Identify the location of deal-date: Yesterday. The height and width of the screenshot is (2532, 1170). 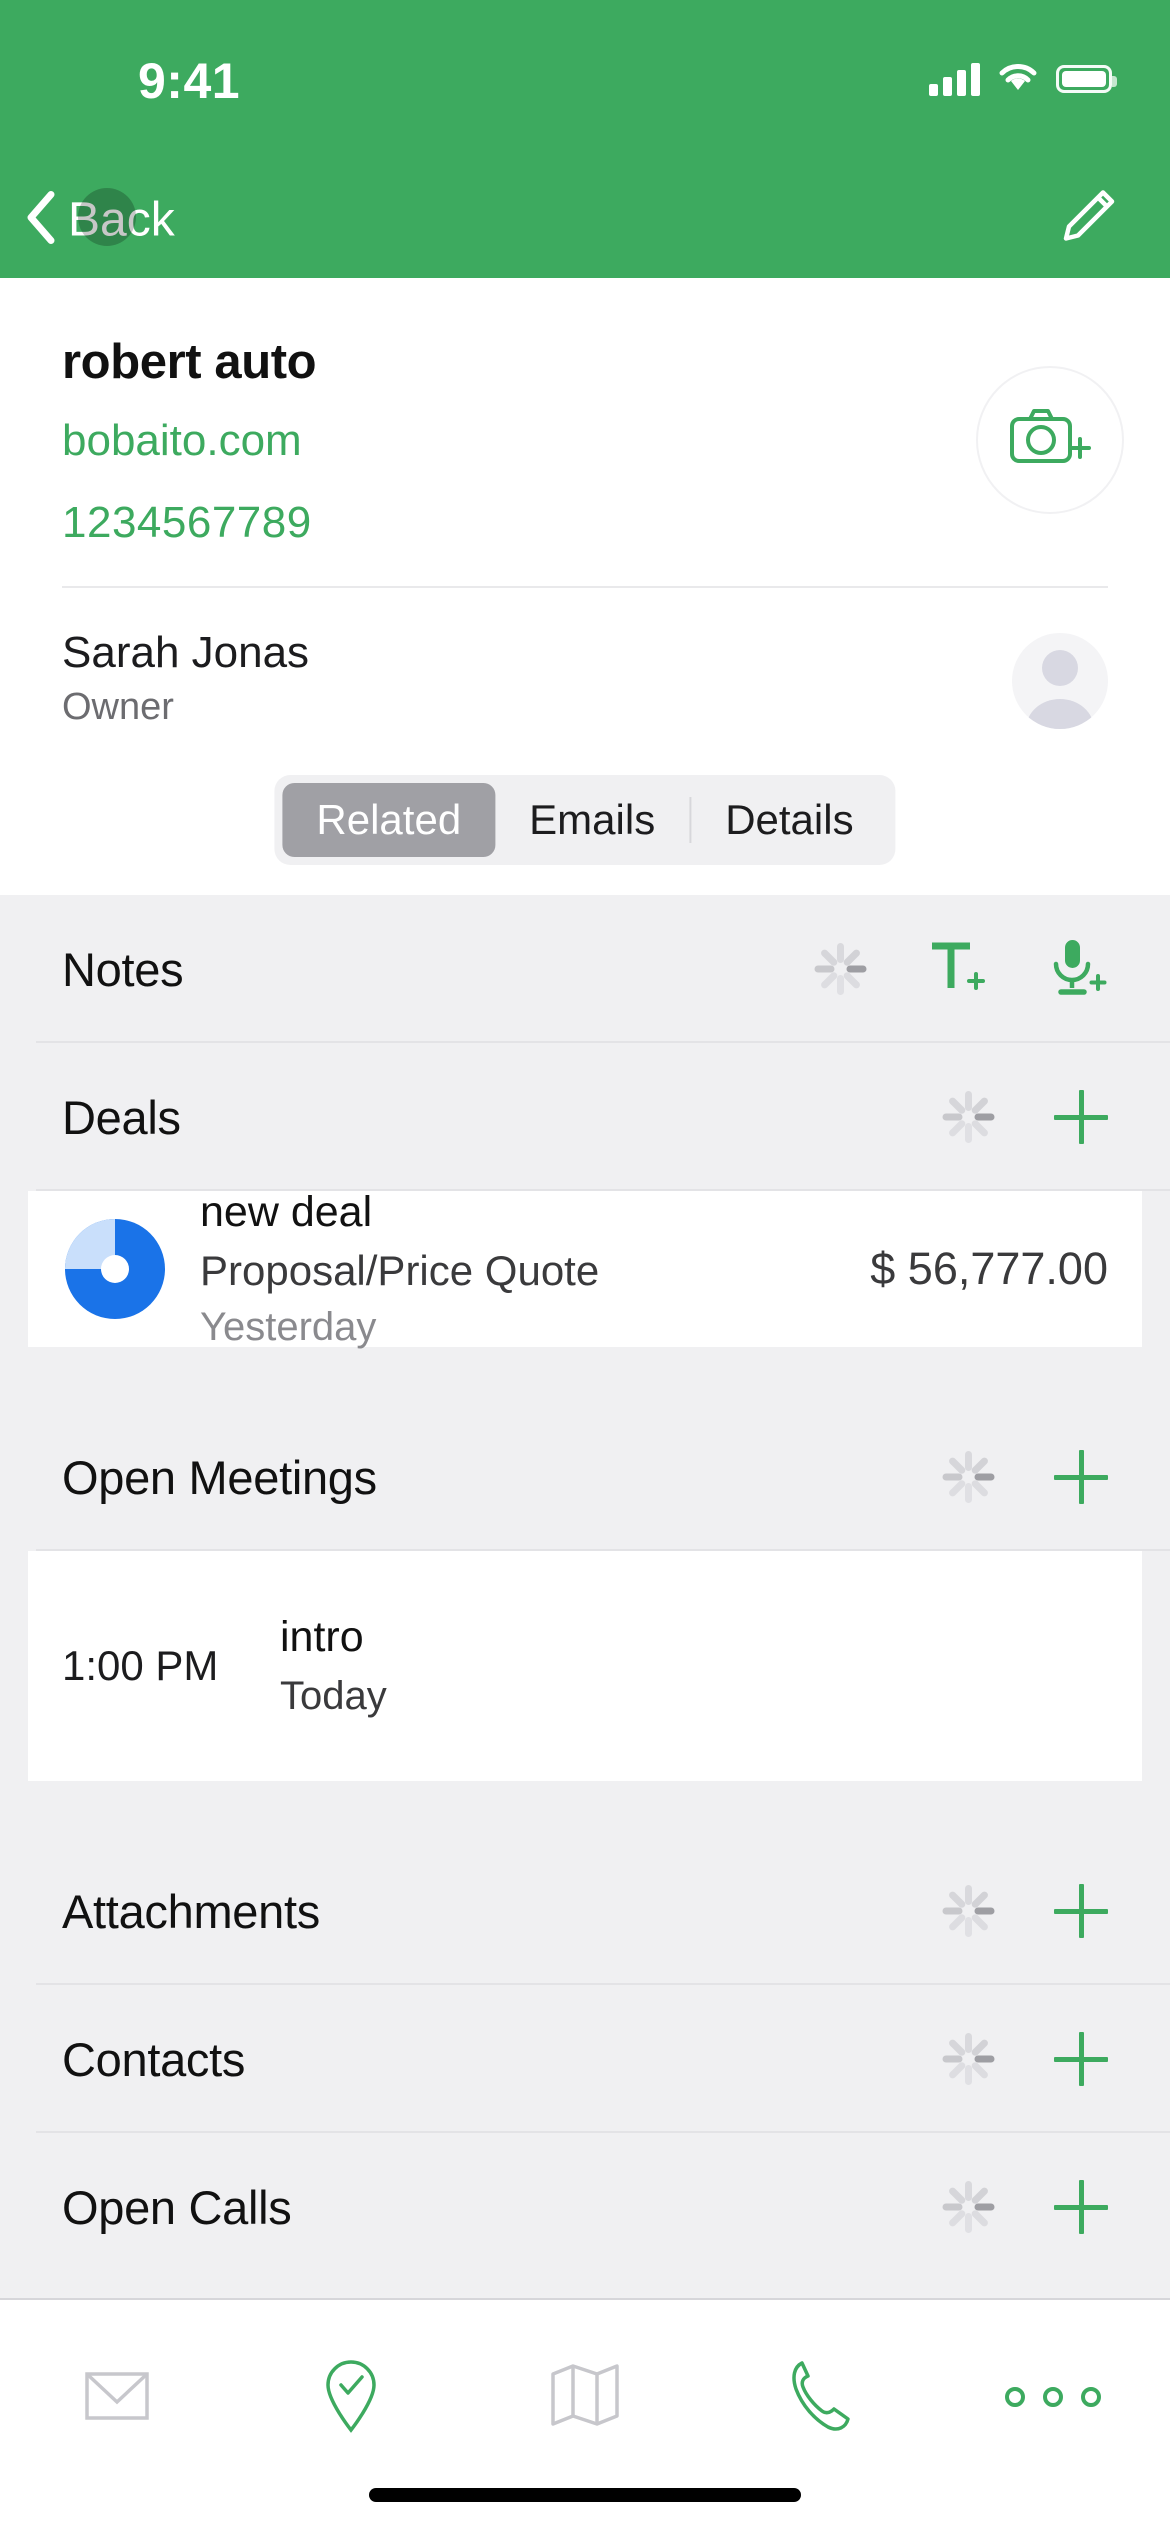
(288, 1327).